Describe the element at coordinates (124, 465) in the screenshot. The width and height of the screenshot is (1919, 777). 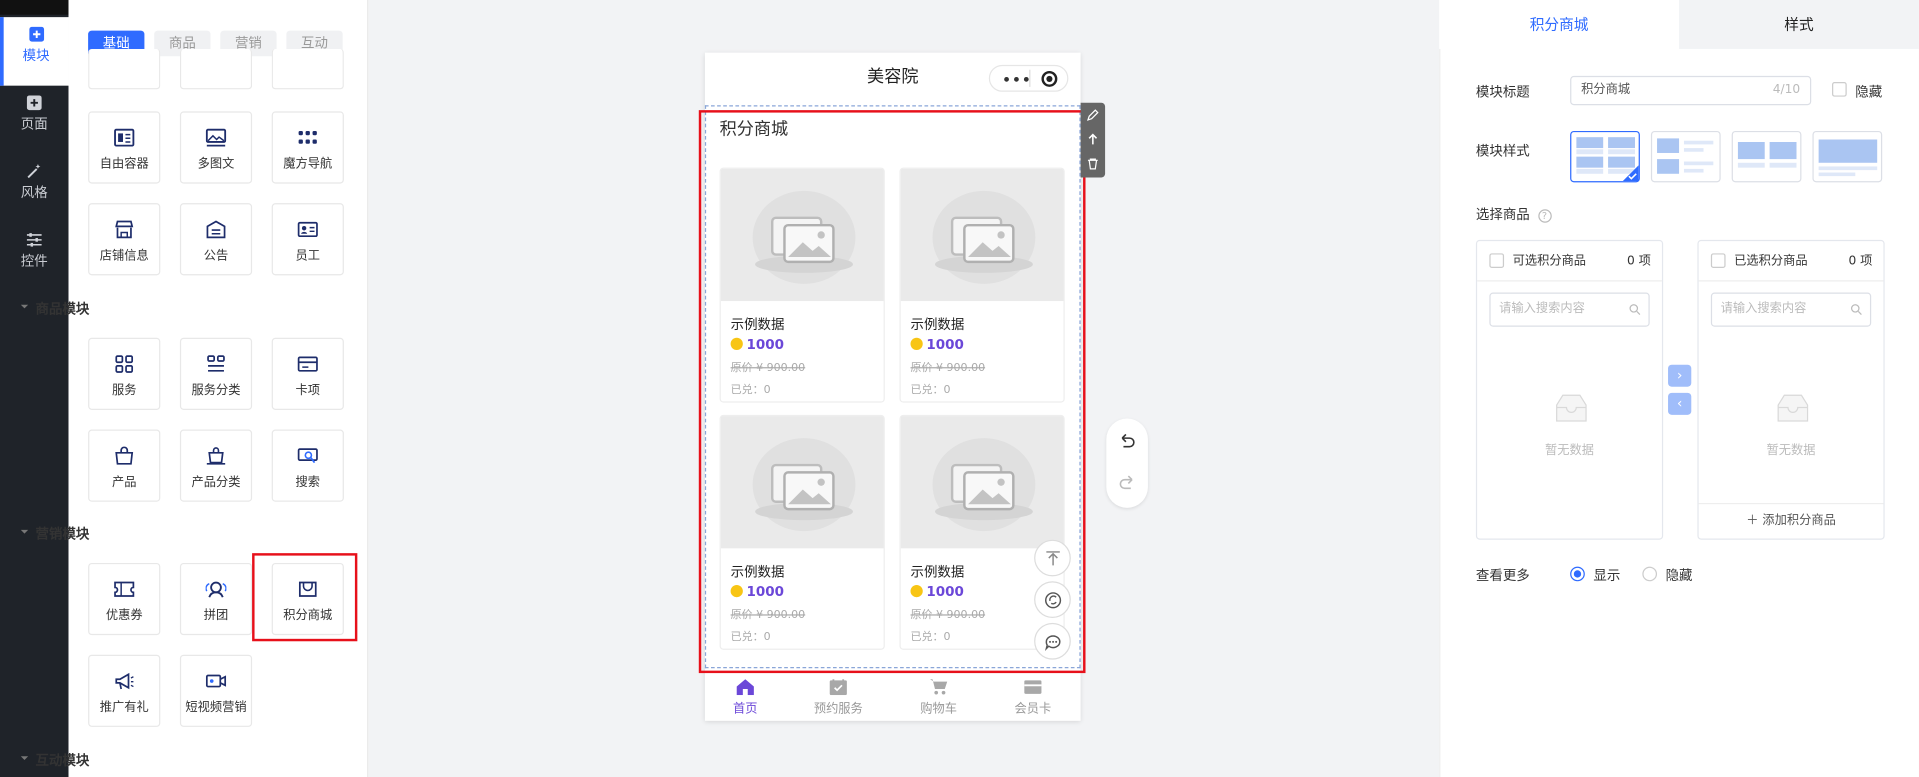
I see `component-product: 产品` at that location.